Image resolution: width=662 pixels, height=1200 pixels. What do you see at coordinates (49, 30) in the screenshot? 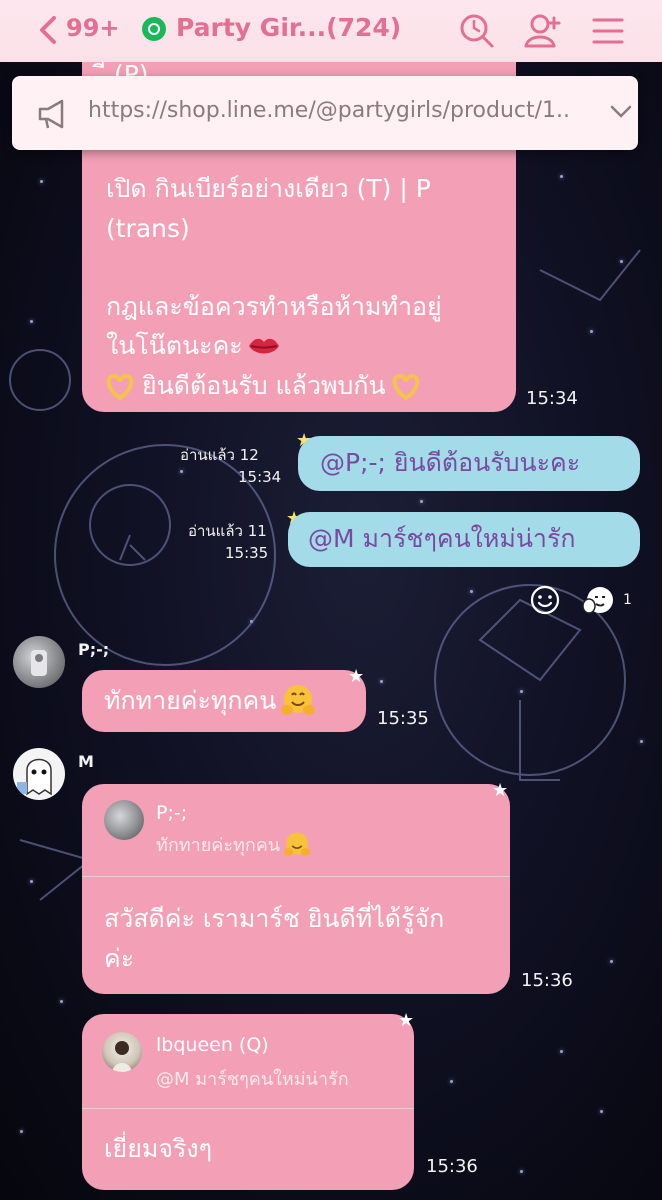
I see `back-arrow-icon` at bounding box center [49, 30].